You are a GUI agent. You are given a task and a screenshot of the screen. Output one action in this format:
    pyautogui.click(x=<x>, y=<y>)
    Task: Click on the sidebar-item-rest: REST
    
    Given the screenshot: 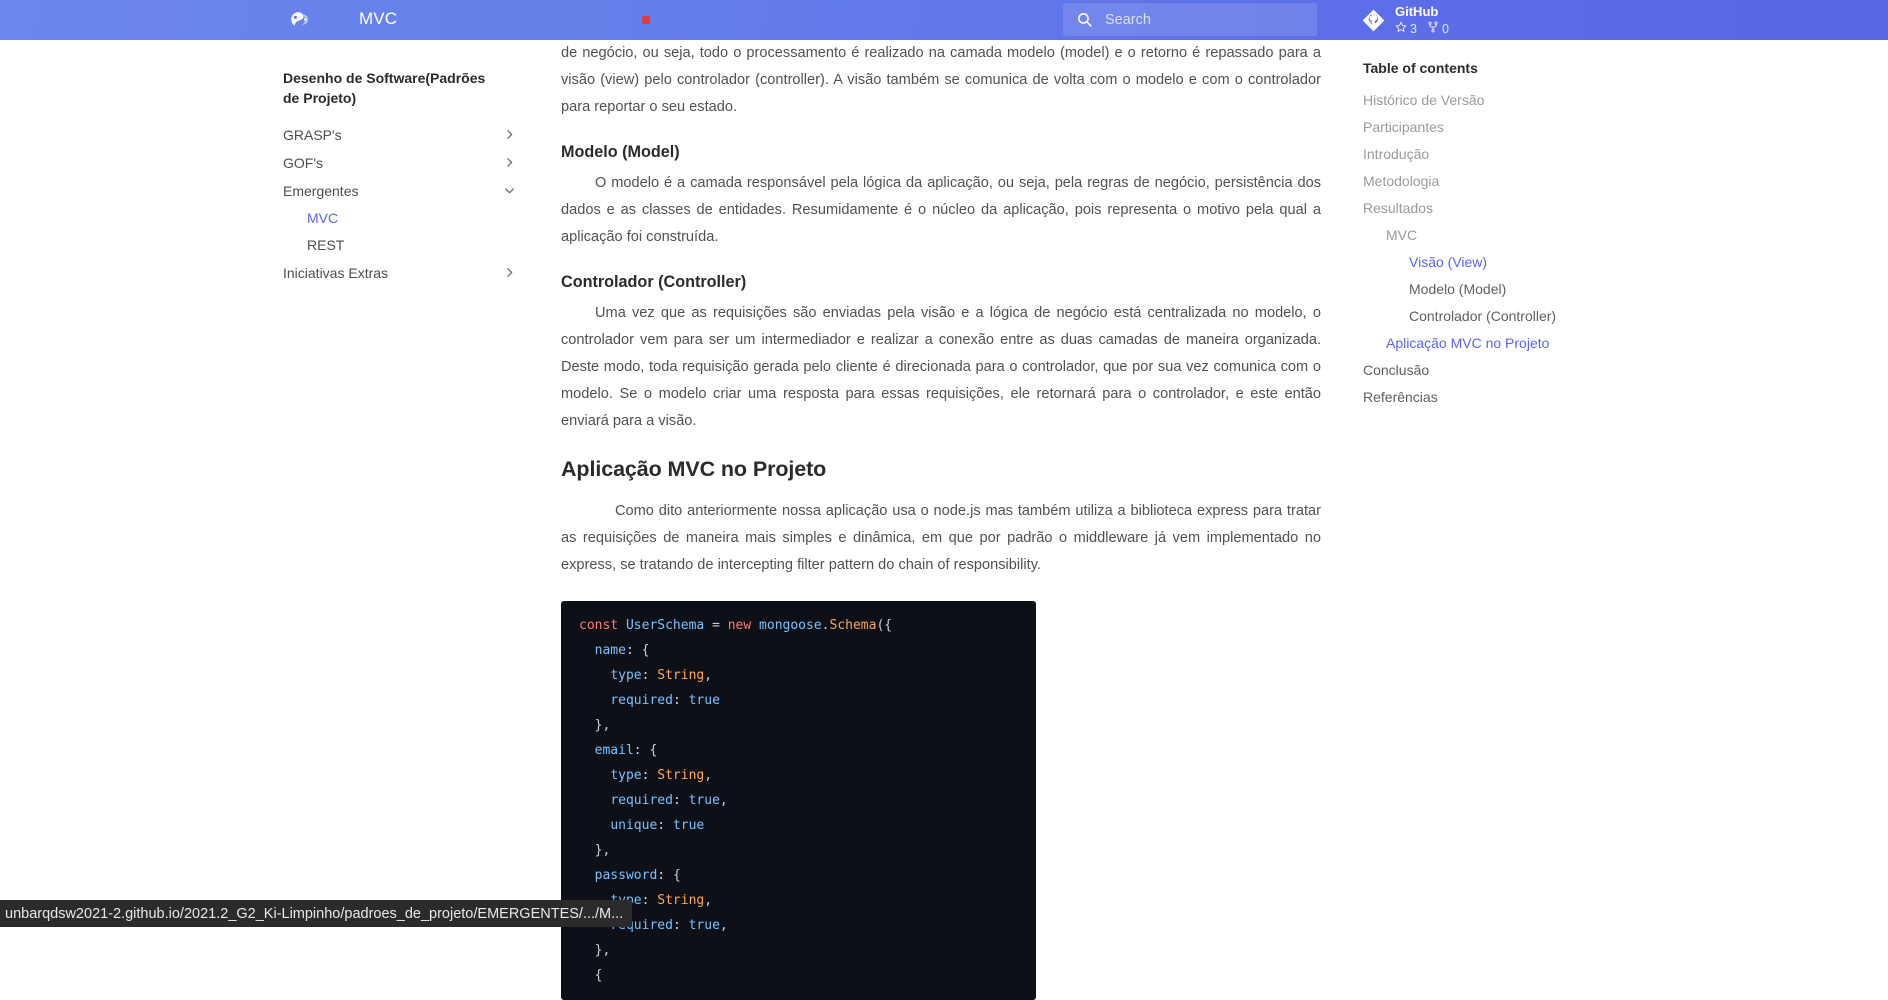 What is the action you would take?
    pyautogui.click(x=403, y=245)
    